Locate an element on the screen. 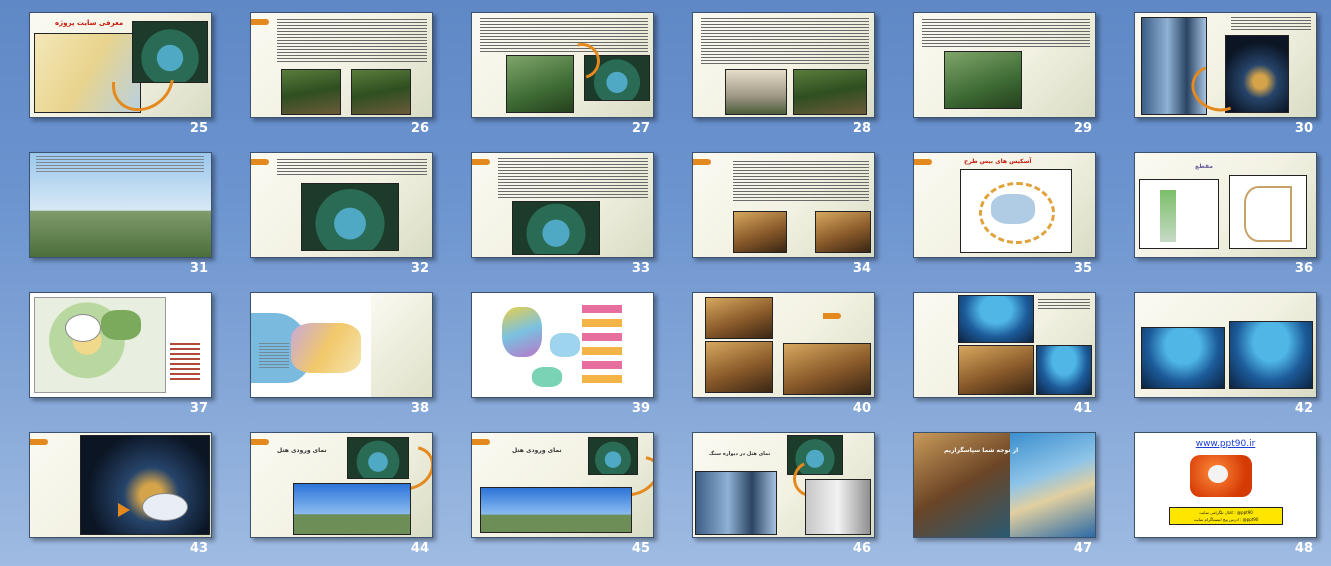 The height and width of the screenshot is (566, 1331). facade-render is located at coordinates (556, 510).